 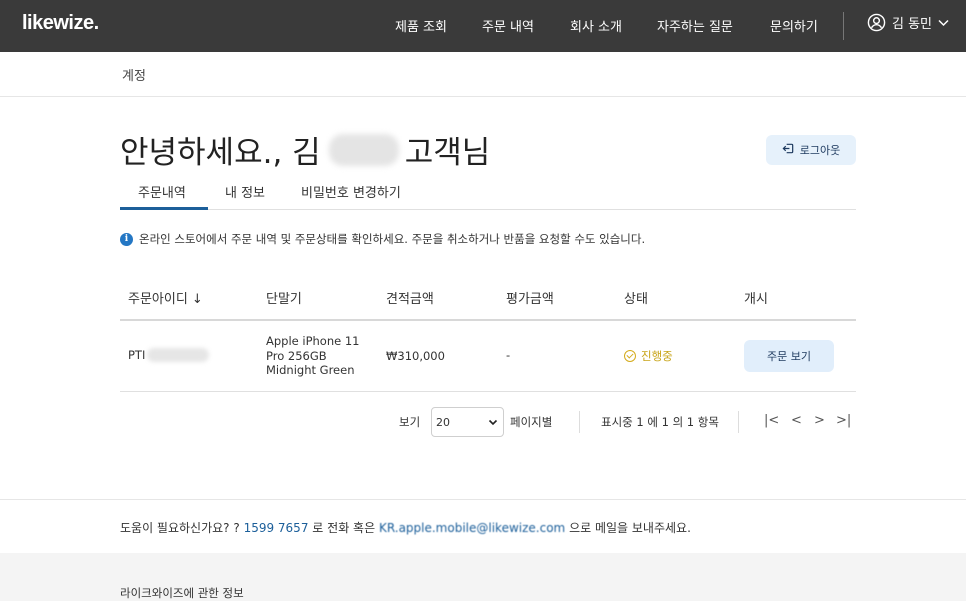 What do you see at coordinates (472, 528) in the screenshot?
I see `help-email-link: KR.apple.mobile@likewize.com` at bounding box center [472, 528].